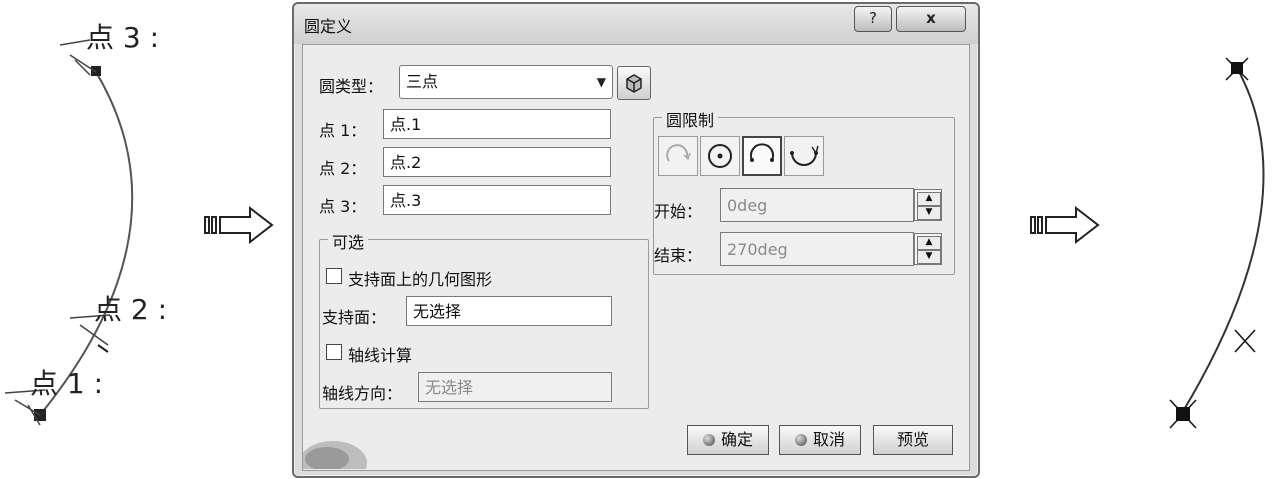 Image resolution: width=1285 pixels, height=479 pixels. What do you see at coordinates (351, 86) in the screenshot?
I see `circle-type-label: 圆类型：` at bounding box center [351, 86].